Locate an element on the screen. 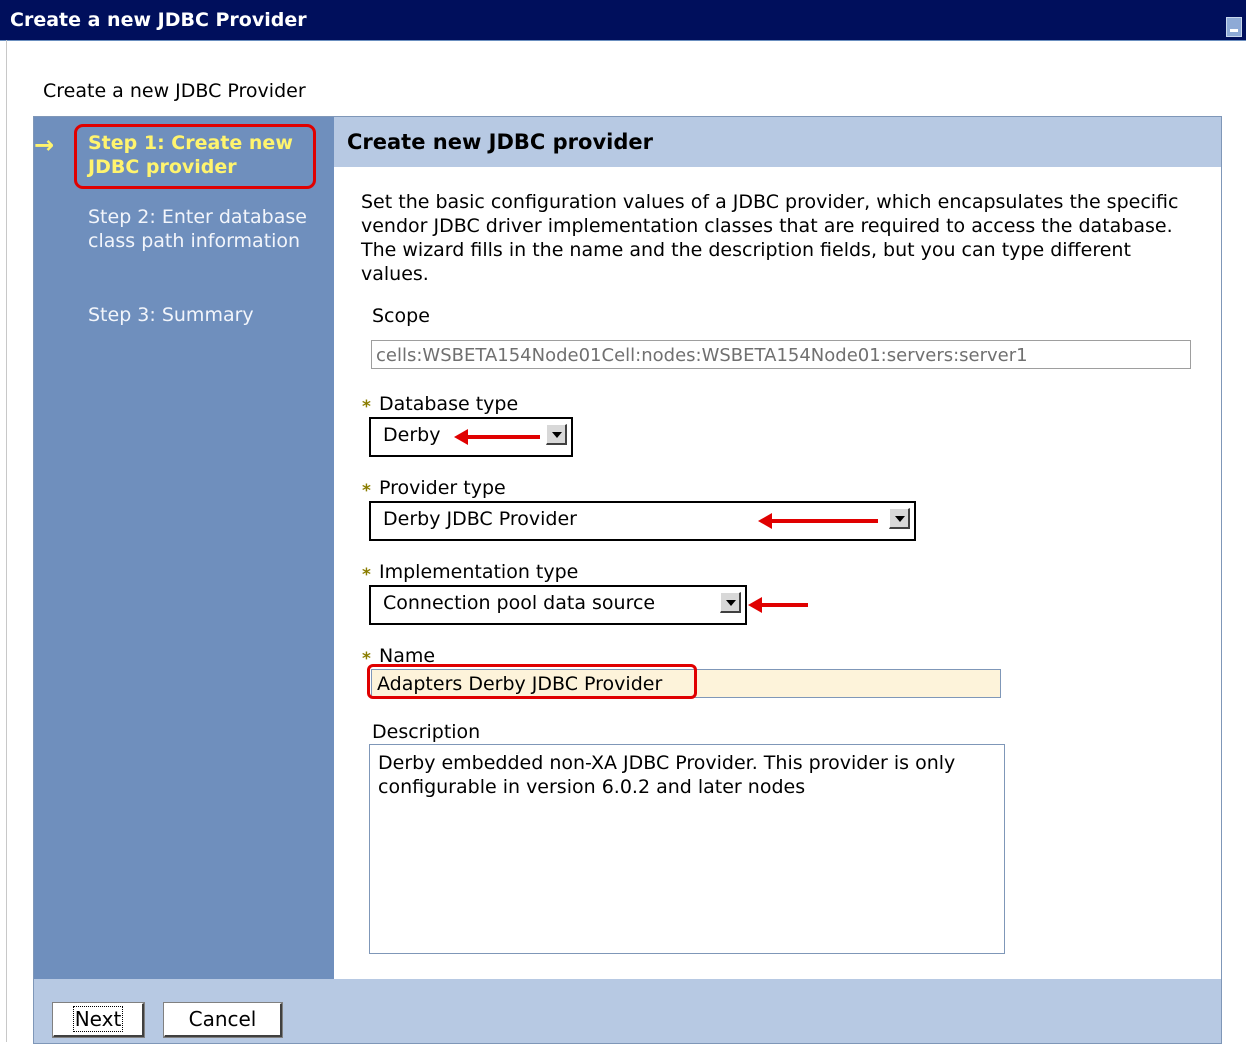 This screenshot has width=1246, height=1044. implementation-type-select: Connection pool data source is located at coordinates (558, 605).